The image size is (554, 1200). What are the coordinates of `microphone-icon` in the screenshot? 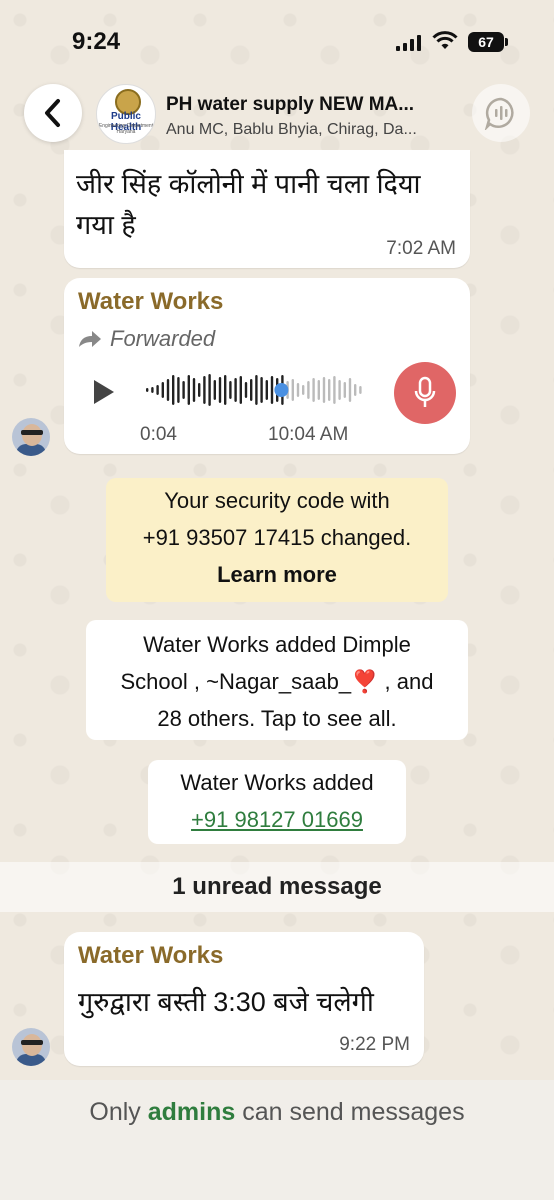 It's located at (425, 391).